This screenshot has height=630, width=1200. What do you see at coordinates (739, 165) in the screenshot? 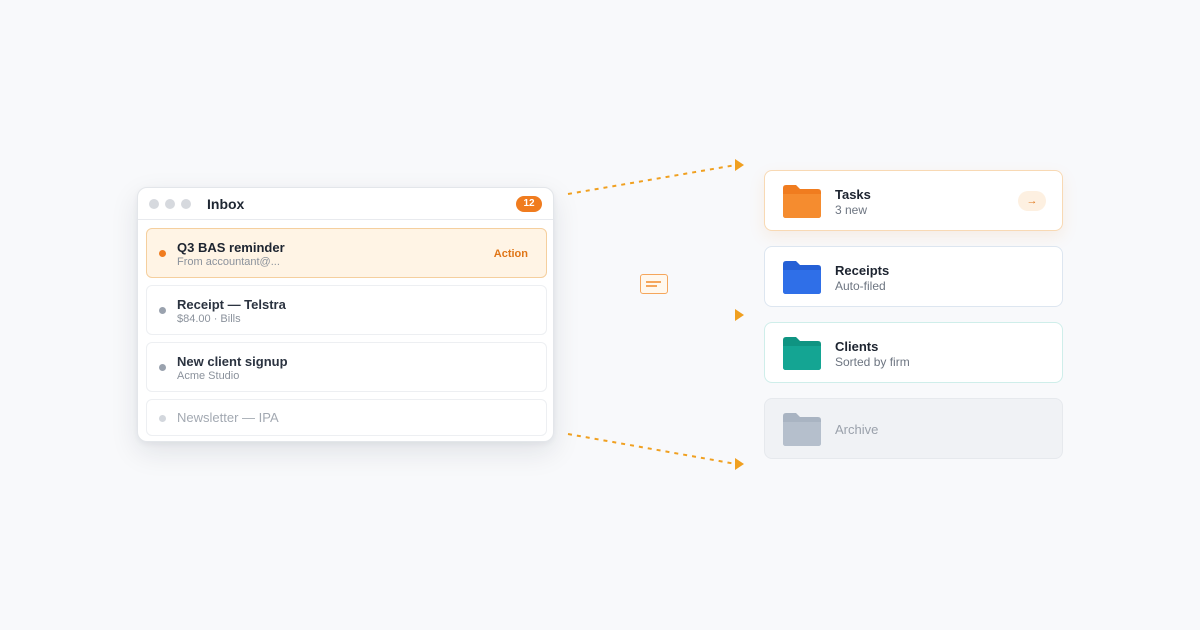
I see `arrowhead-top` at bounding box center [739, 165].